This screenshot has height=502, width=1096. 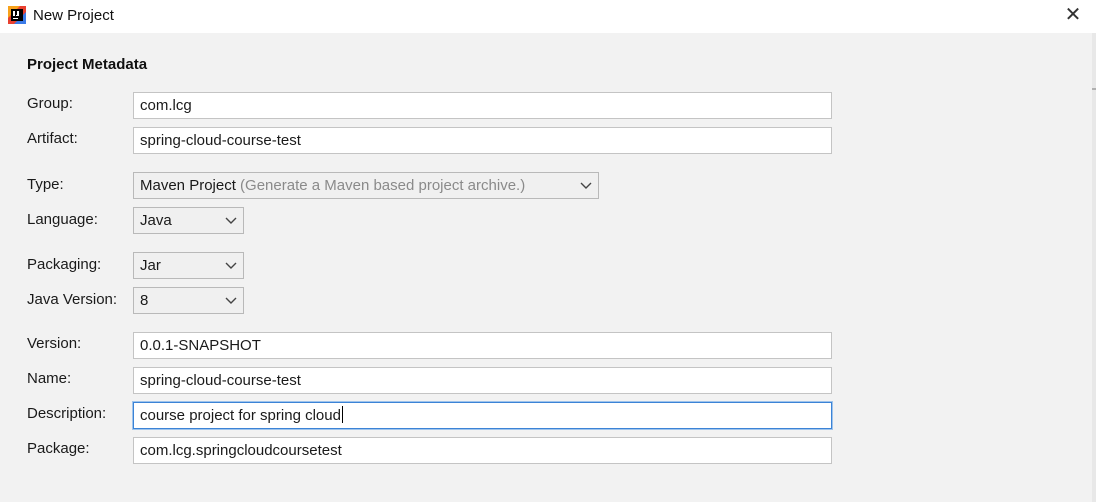 I want to click on group-label: Group:, so click(x=50, y=103).